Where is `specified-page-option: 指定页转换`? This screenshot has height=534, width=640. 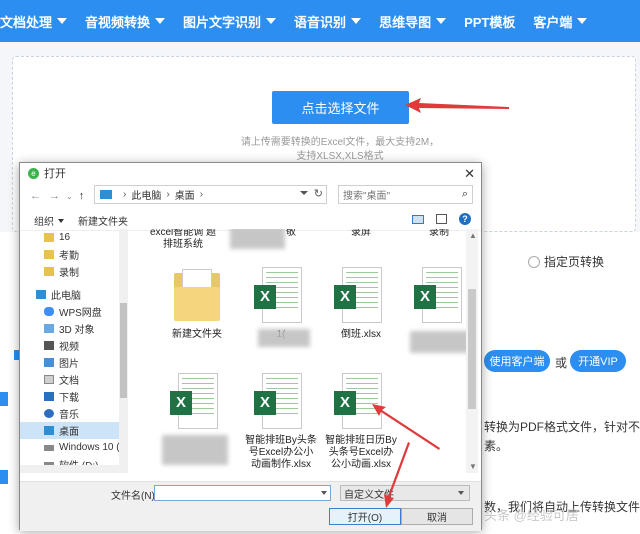 specified-page-option: 指定页转换 is located at coordinates (566, 261).